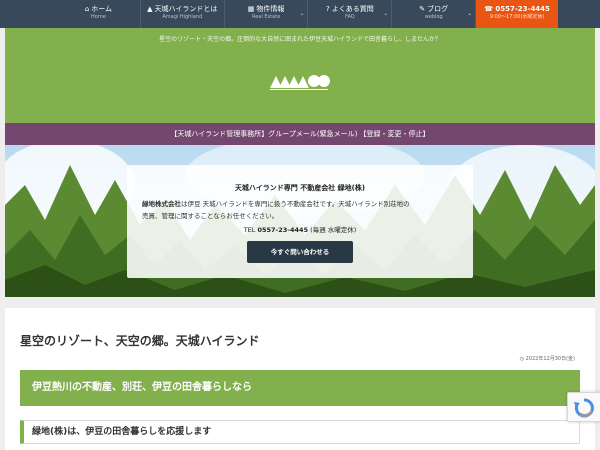  What do you see at coordinates (350, 17) in the screenshot?
I see `nav-item-faq-sub: FAQ` at bounding box center [350, 17].